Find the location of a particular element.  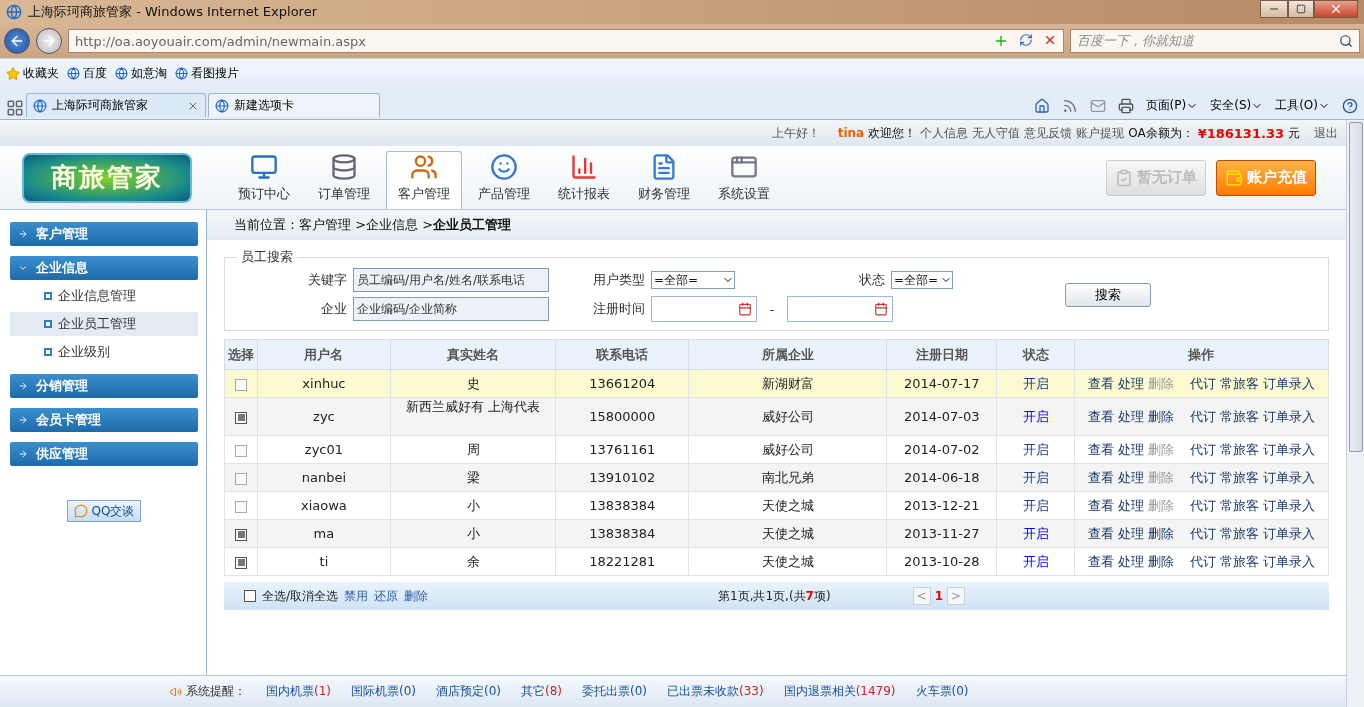

select-all-checkbox is located at coordinates (250, 596).